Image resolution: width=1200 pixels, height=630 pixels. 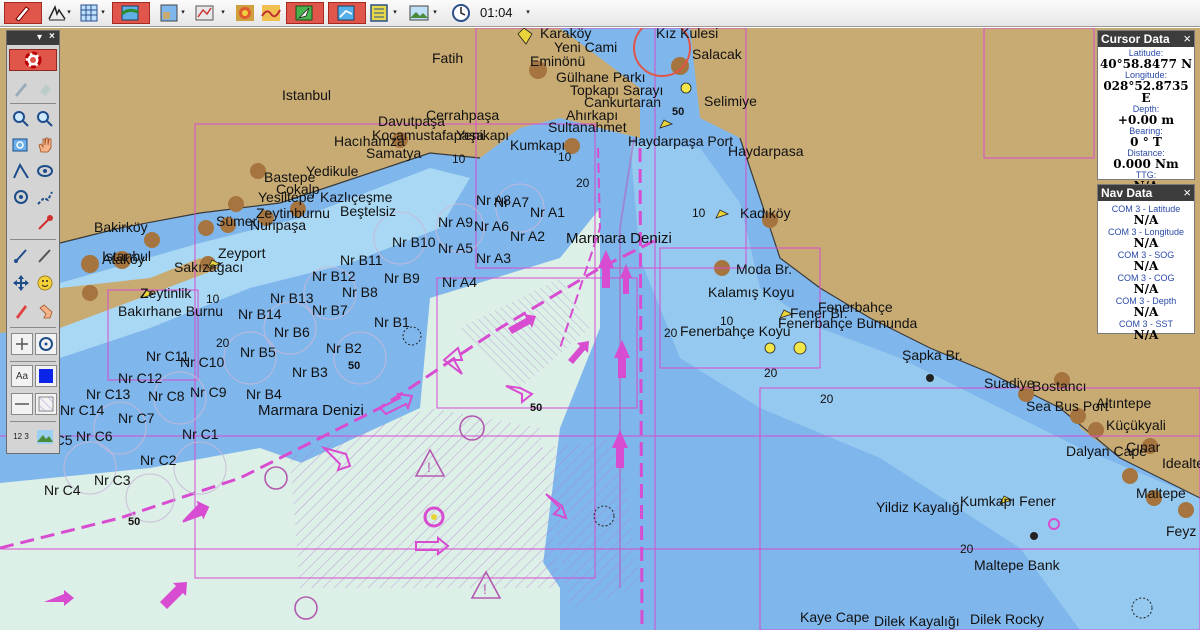 What do you see at coordinates (1146, 243) in the screenshot?
I see `com3-longitude-value: N/A` at bounding box center [1146, 243].